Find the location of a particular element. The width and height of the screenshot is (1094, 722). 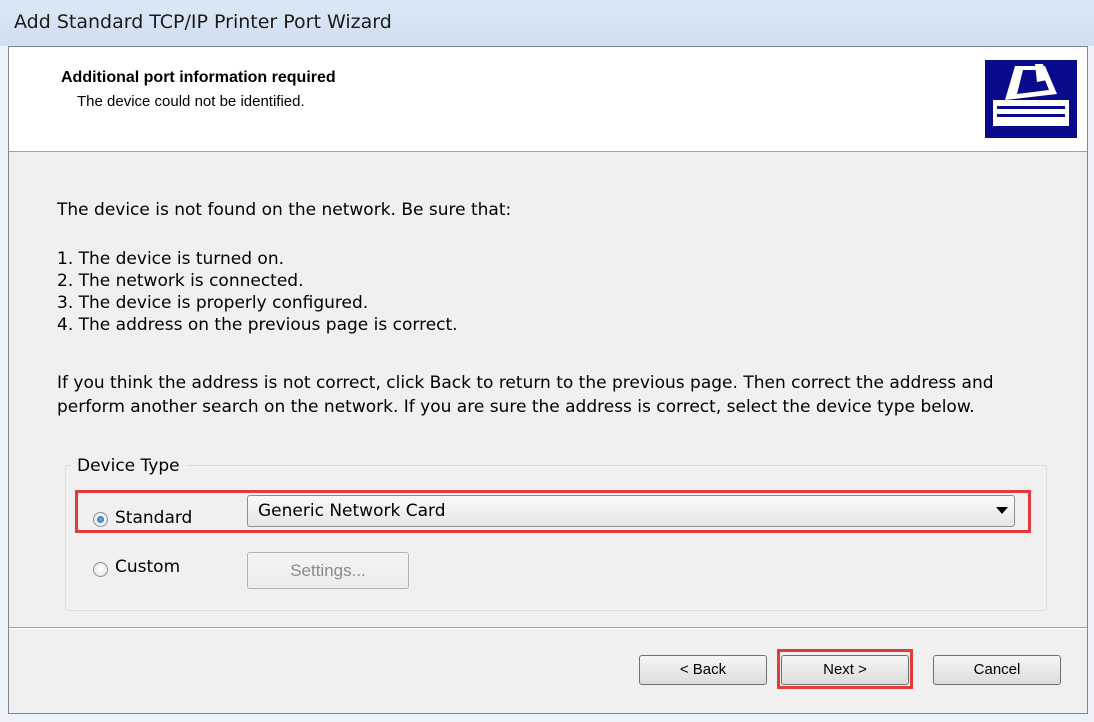

footer-divider is located at coordinates (548, 628).